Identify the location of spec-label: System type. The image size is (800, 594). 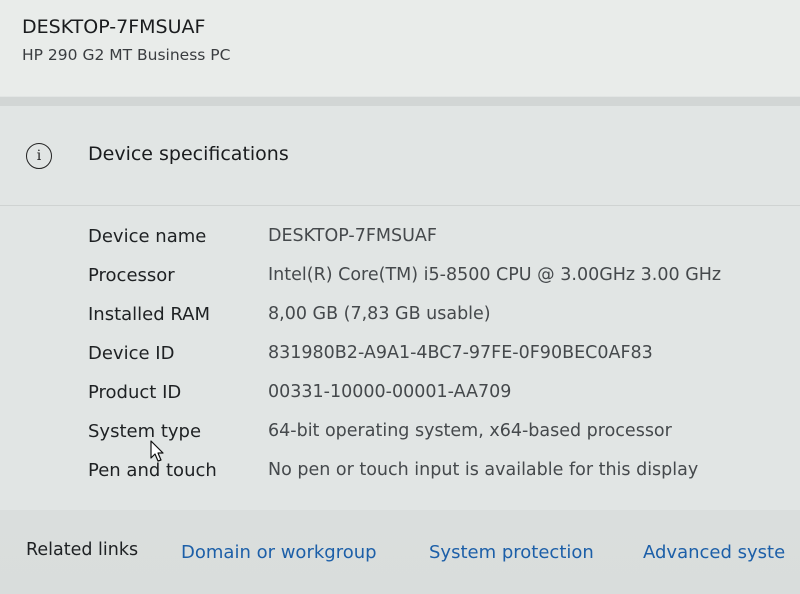
(145, 431).